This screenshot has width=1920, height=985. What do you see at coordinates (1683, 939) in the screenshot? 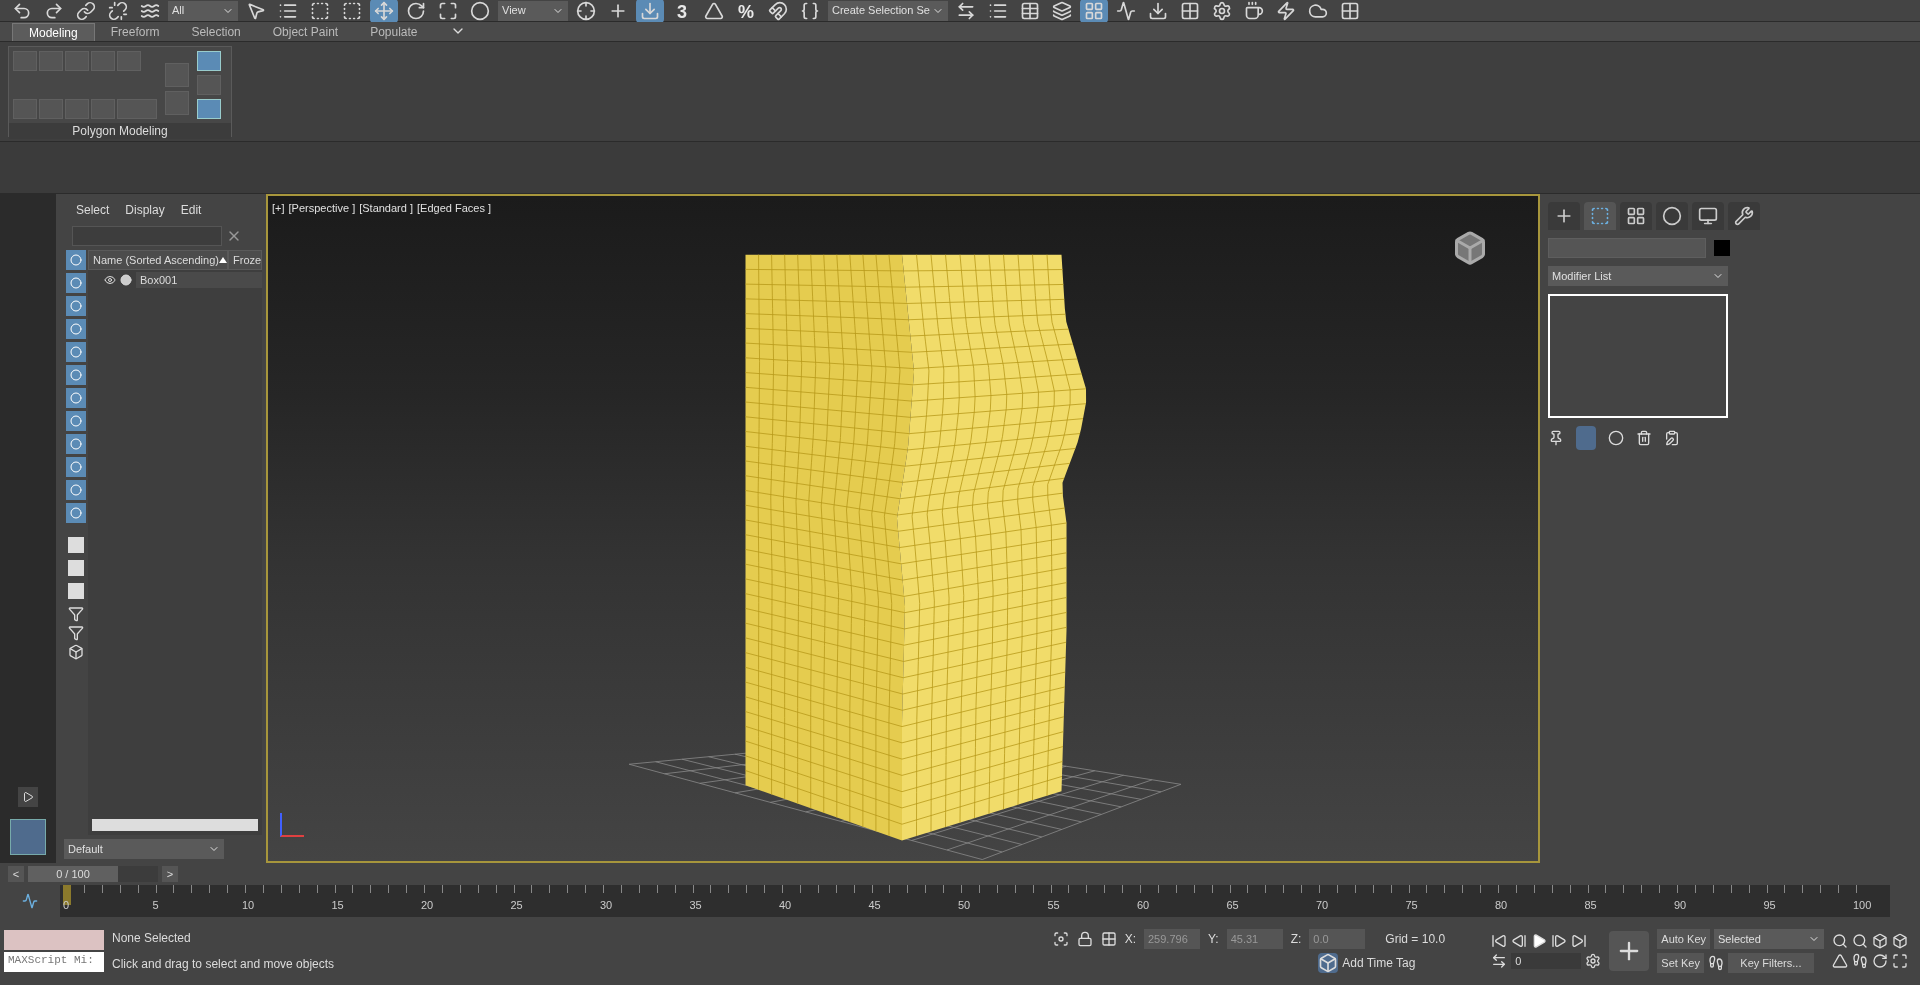
I see `auto-key-button: Auto Key` at bounding box center [1683, 939].